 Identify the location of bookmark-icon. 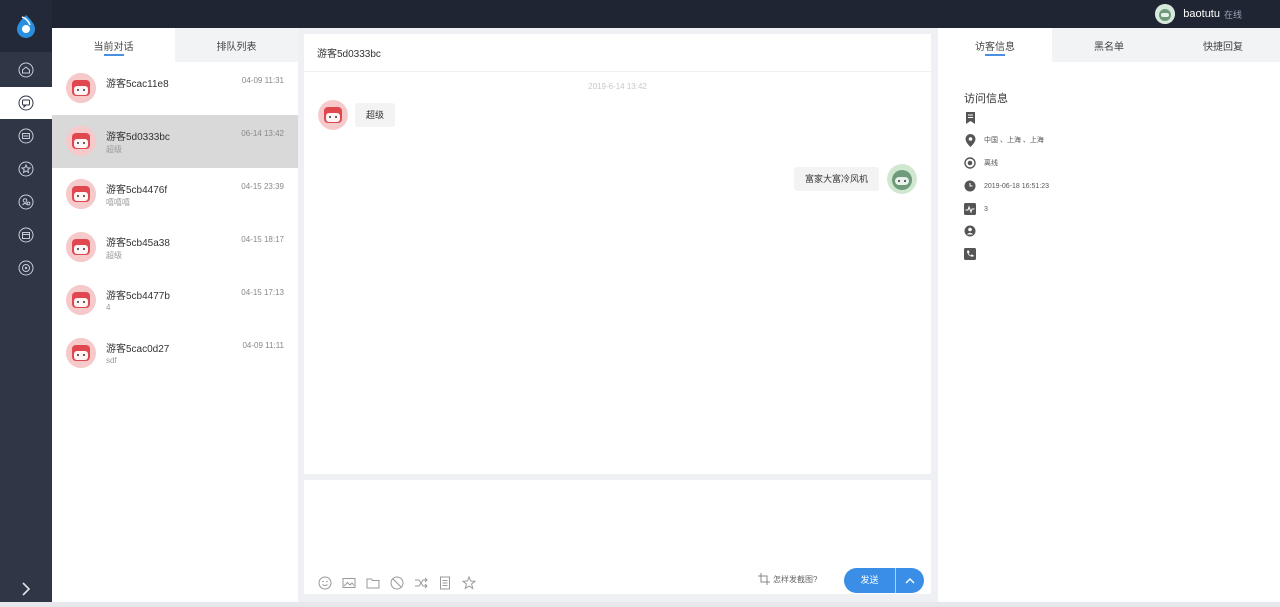
(970, 118).